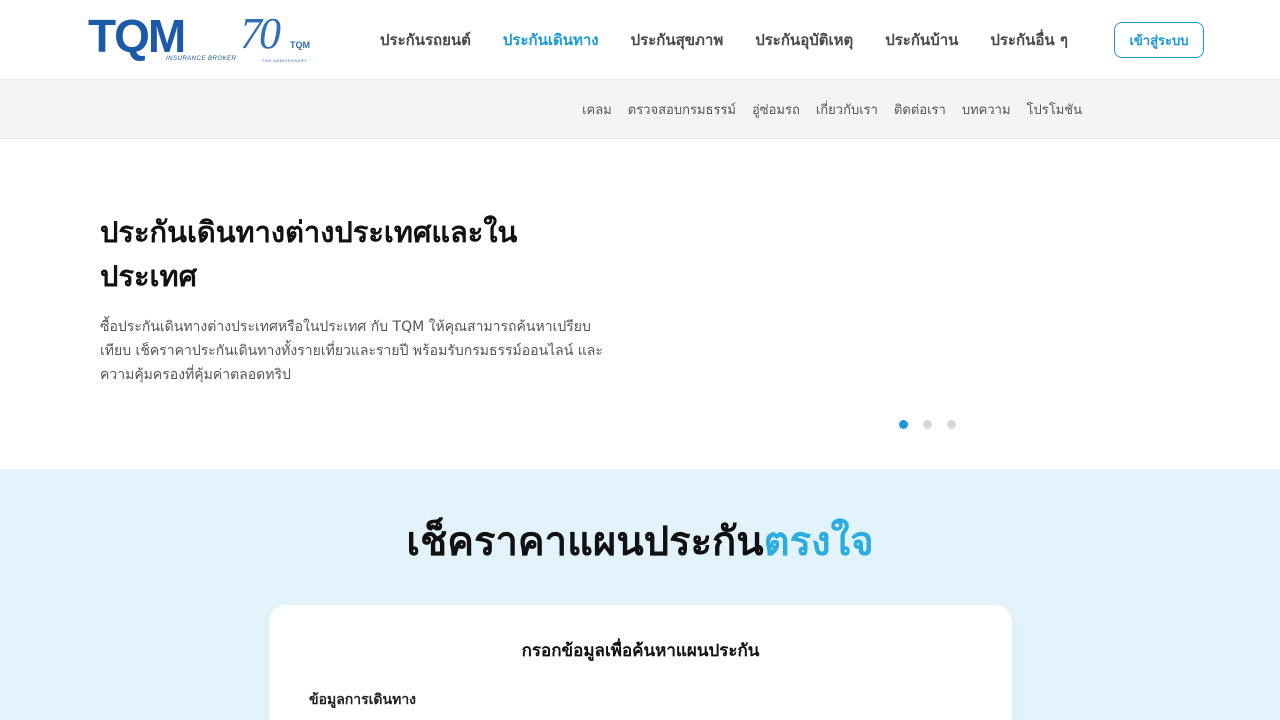 This screenshot has height=720, width=1280. What do you see at coordinates (776, 109) in the screenshot?
I see `subnav-garages: อู่ซ่อมรถ` at bounding box center [776, 109].